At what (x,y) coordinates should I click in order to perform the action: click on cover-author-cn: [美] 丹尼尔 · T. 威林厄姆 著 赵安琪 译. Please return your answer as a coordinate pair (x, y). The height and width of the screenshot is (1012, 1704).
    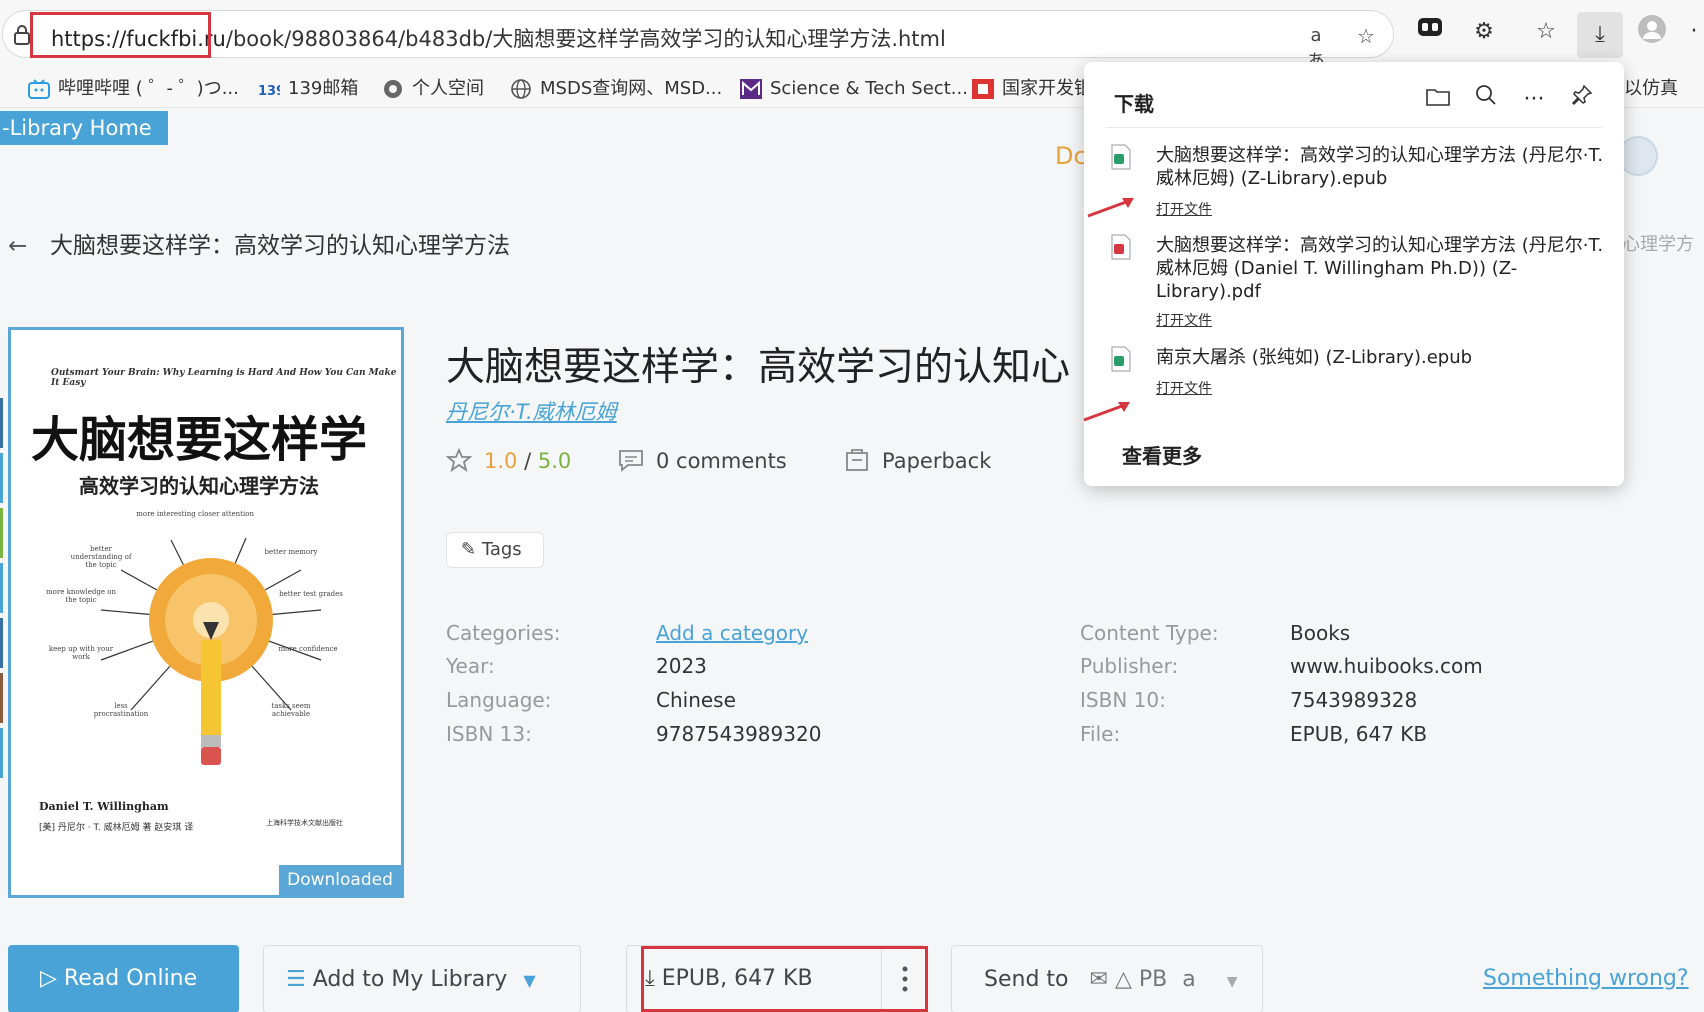
    Looking at the image, I should click on (116, 828).